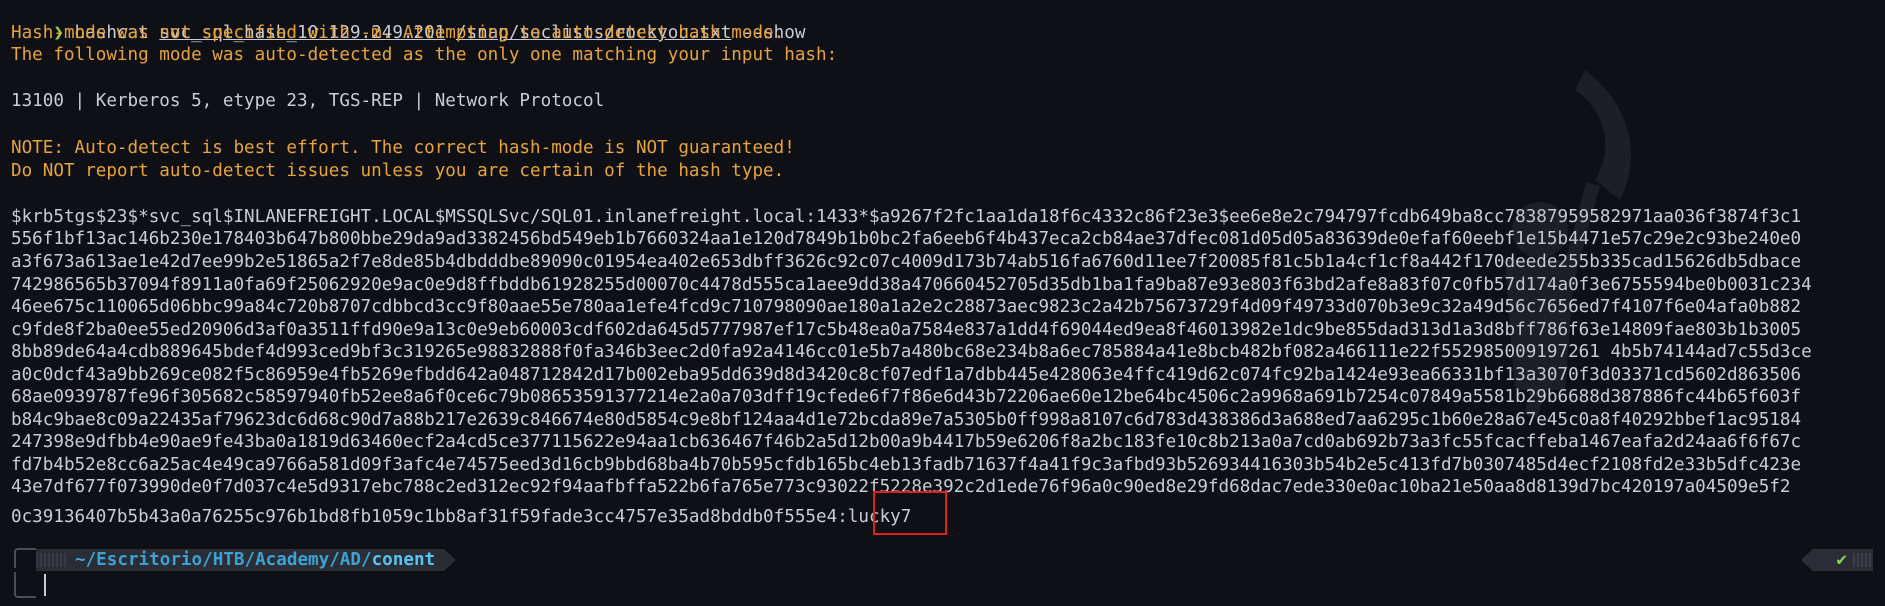  Describe the element at coordinates (910, 513) in the screenshot. I see `password-highlight-box` at that location.